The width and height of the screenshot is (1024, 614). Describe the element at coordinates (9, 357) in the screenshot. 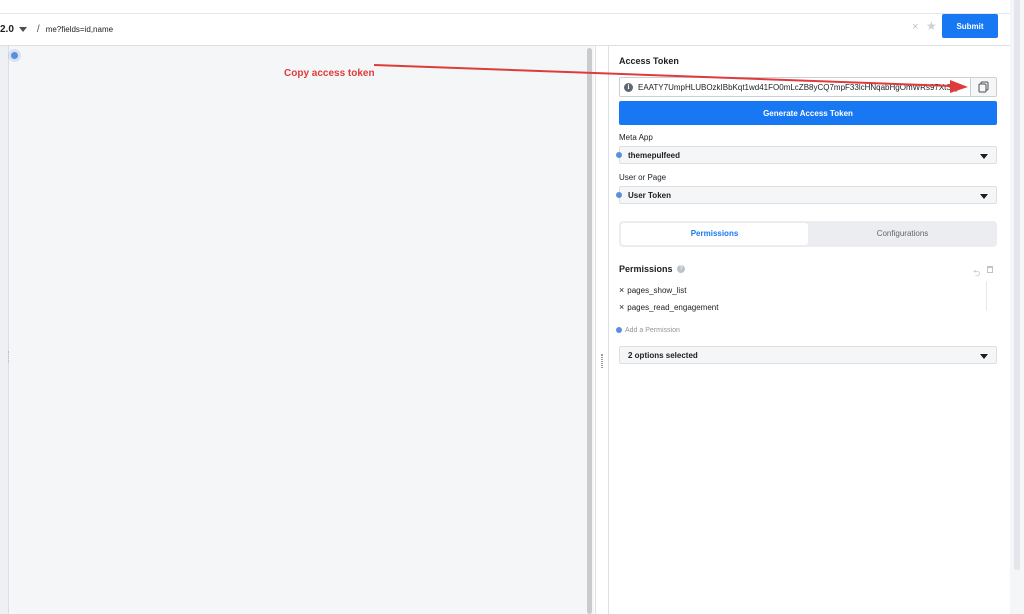

I see `gutter-grip` at that location.